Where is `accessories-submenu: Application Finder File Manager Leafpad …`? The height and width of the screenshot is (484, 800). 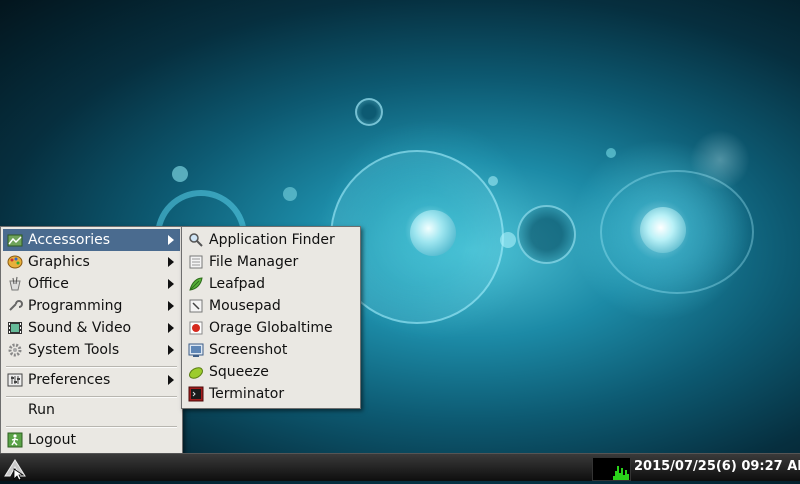 accessories-submenu: Application Finder File Manager Leafpad … is located at coordinates (271, 317).